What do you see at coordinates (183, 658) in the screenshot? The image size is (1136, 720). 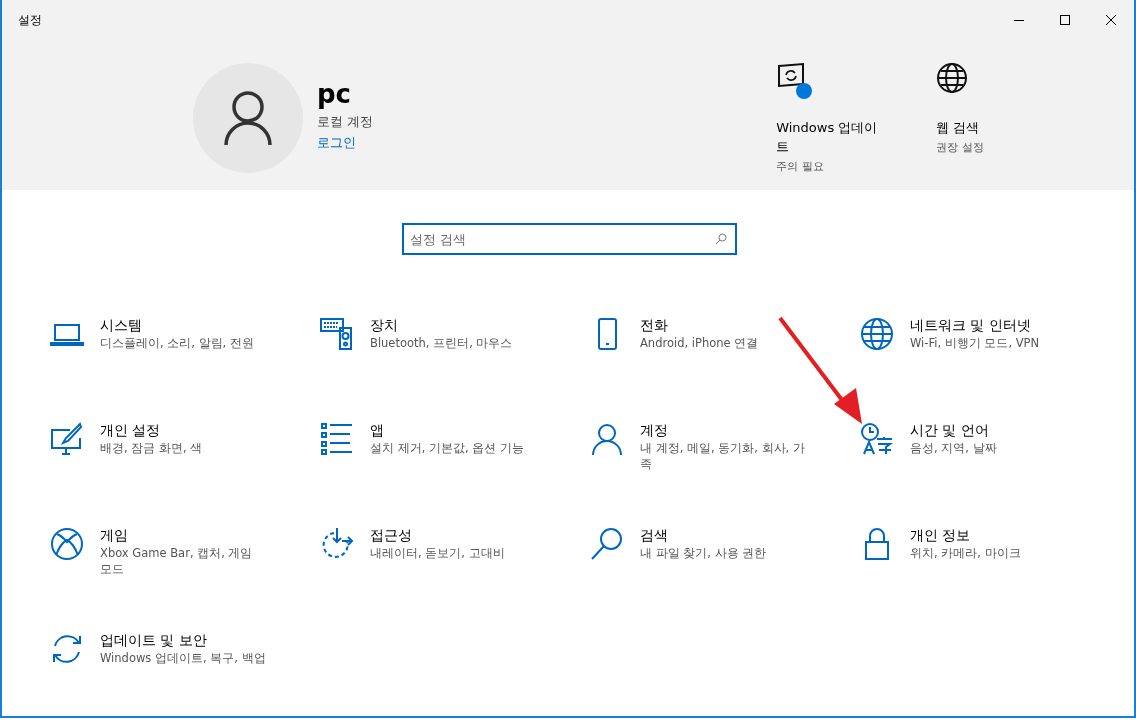 I see `category-description: Windows 업데이트, 복구, 백업` at bounding box center [183, 658].